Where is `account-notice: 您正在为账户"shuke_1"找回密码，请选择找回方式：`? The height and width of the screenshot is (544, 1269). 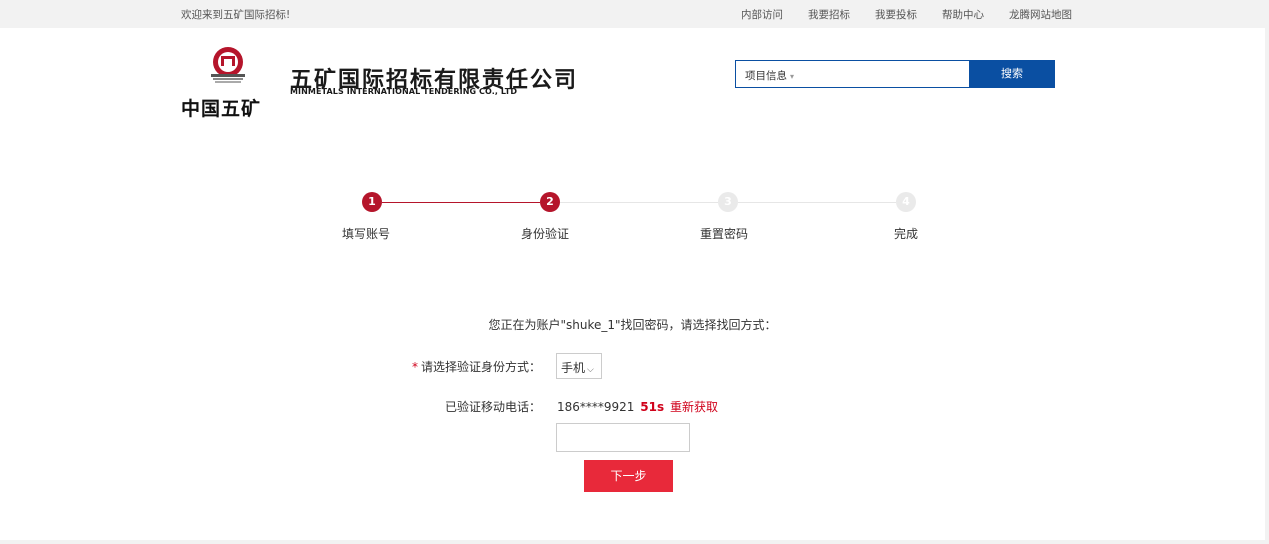 account-notice: 您正在为账户"shuke_1"找回密码，请选择找回方式： is located at coordinates (632, 325).